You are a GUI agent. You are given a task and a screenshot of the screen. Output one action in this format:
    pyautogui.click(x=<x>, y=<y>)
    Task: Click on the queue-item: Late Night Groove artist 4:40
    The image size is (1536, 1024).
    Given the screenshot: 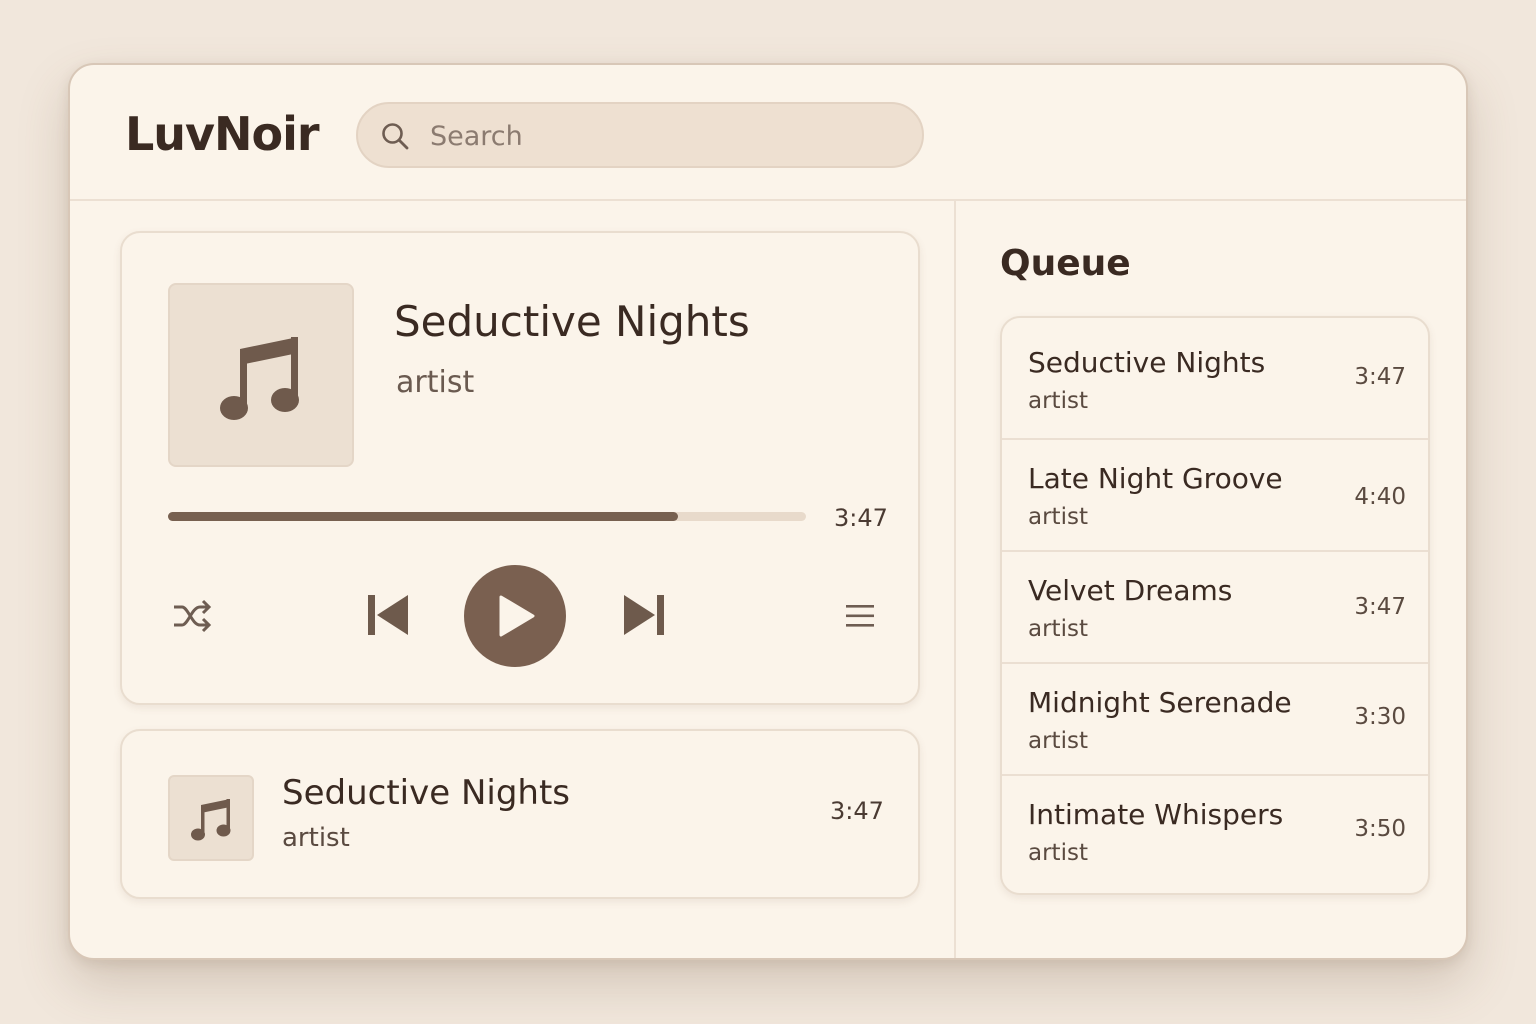 What is the action you would take?
    pyautogui.click(x=1215, y=496)
    